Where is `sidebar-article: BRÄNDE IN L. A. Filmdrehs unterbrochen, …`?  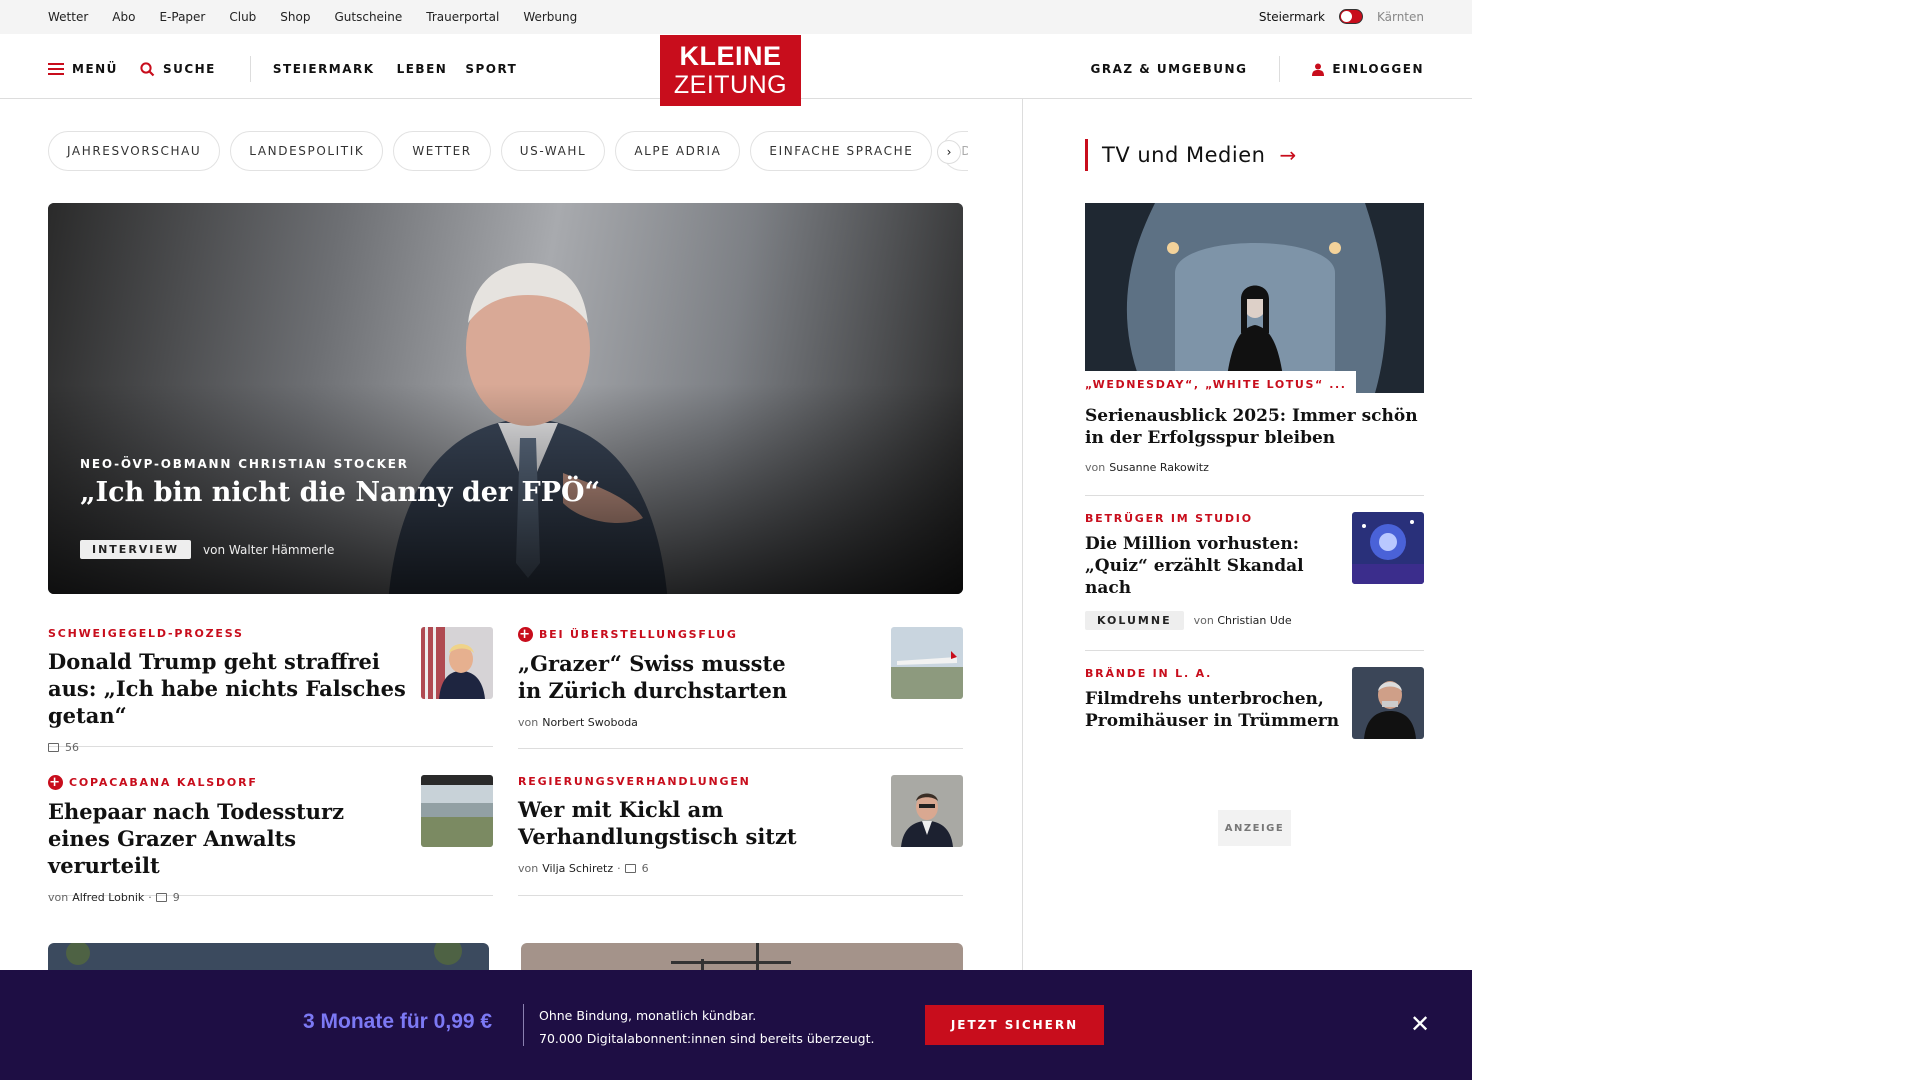
sidebar-article: BRÄNDE IN L. A. Filmdrehs unterbrochen, … is located at coordinates (1254, 712).